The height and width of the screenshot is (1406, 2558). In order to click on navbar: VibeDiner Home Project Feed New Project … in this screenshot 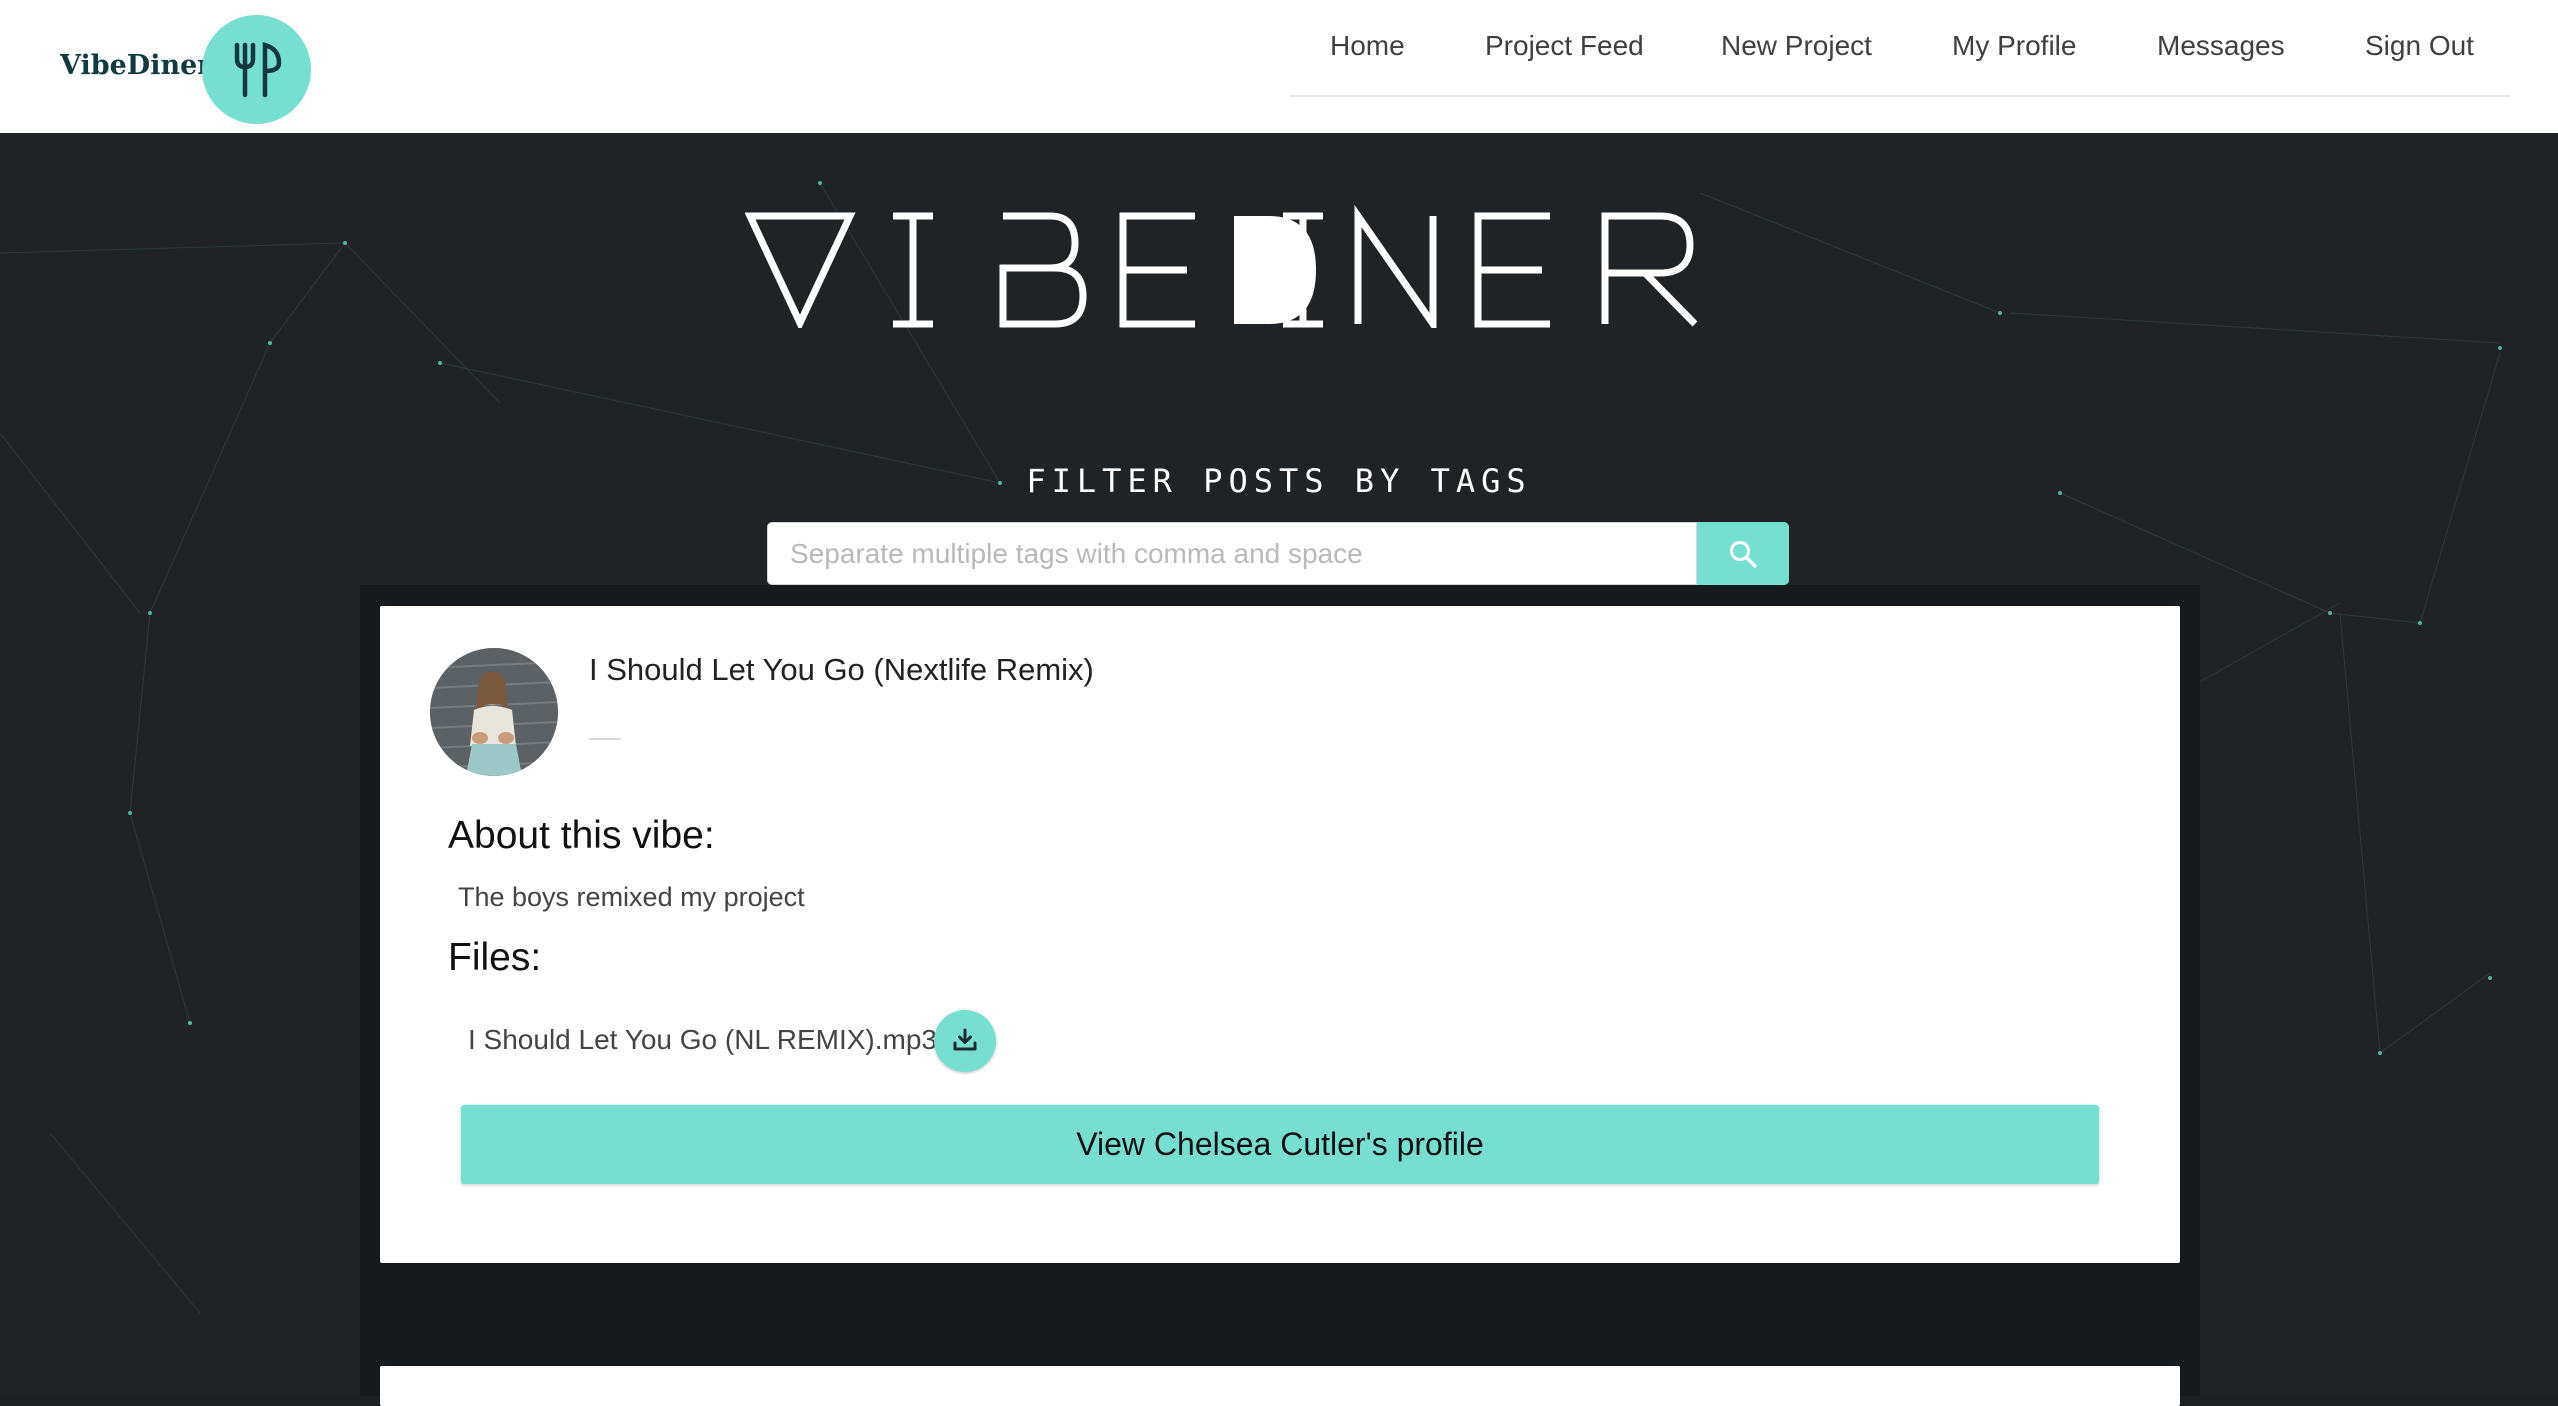, I will do `click(1279, 66)`.